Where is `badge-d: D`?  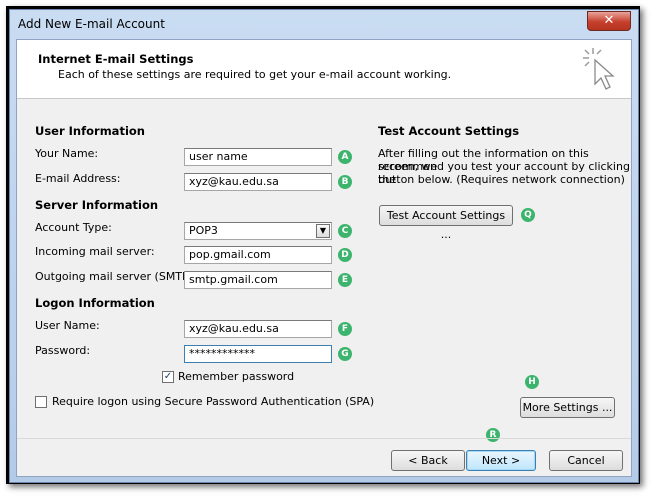 badge-d: D is located at coordinates (345, 255).